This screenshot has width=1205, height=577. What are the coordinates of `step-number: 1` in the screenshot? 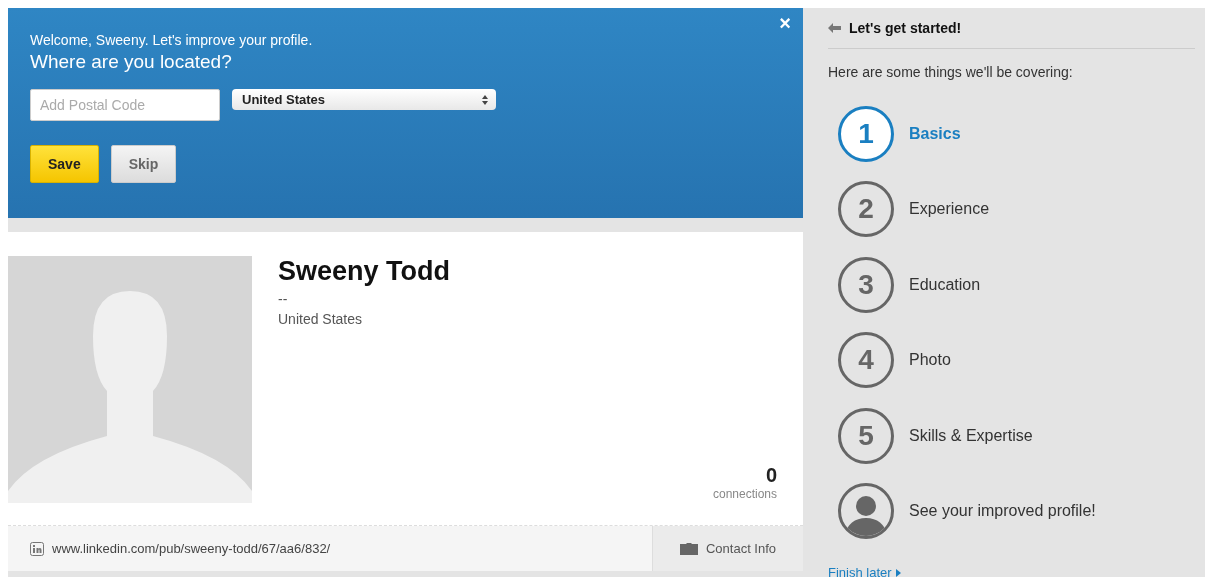 It's located at (866, 133).